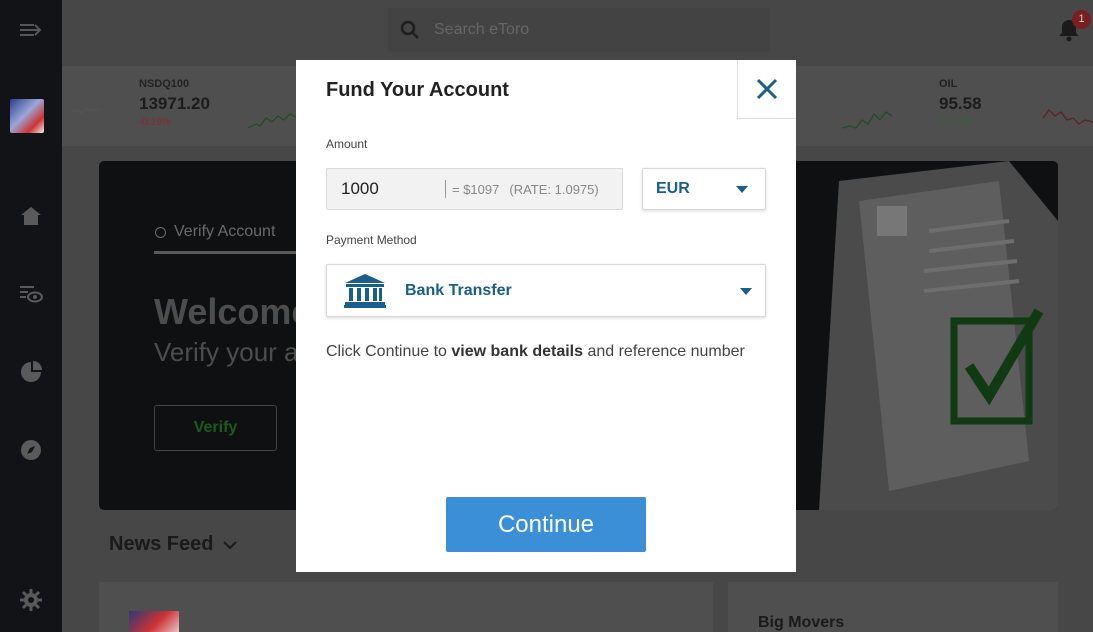 The image size is (1093, 632). What do you see at coordinates (27, 116) in the screenshot?
I see `avatar` at bounding box center [27, 116].